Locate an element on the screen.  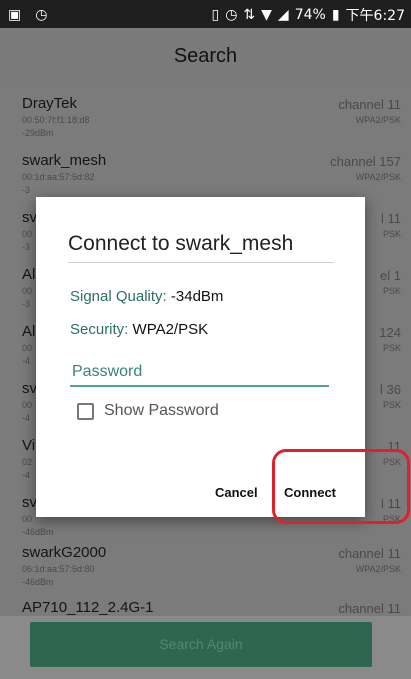
network-signal: -29dBm is located at coordinates (38, 133).